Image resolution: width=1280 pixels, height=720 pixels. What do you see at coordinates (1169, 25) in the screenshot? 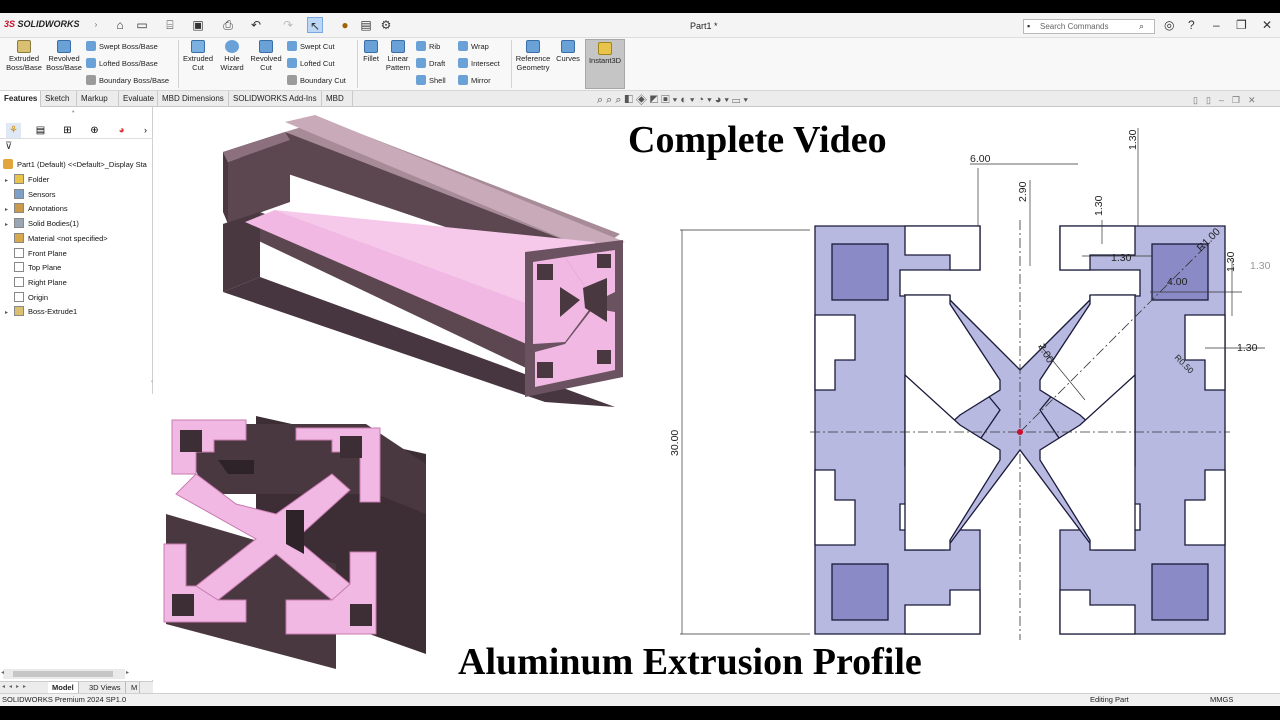
I see `user-account-icon: ◎` at bounding box center [1169, 25].